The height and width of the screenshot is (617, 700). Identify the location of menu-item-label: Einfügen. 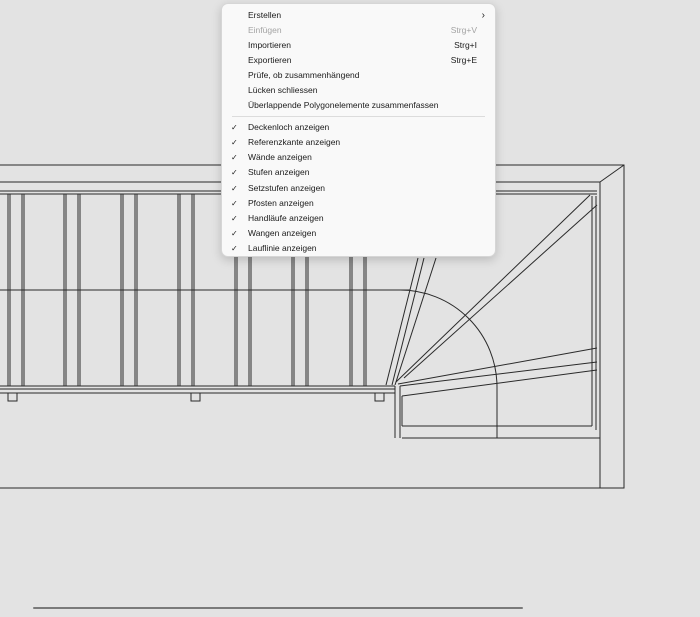
(265, 30).